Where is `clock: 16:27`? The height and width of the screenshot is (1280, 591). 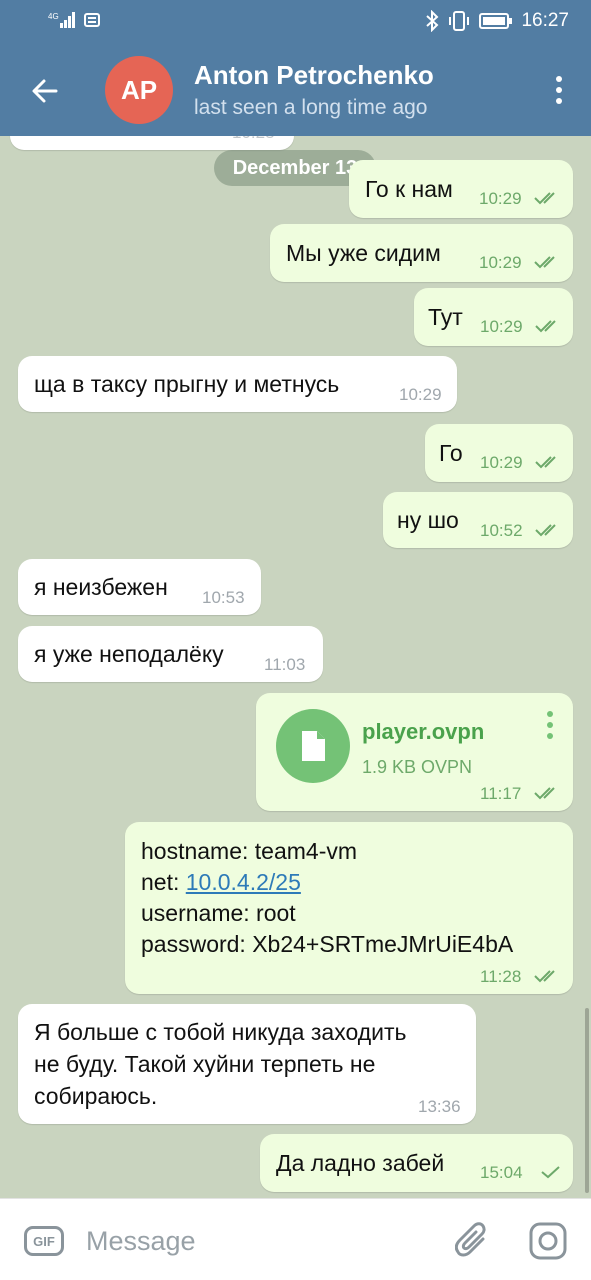
clock: 16:27 is located at coordinates (545, 20).